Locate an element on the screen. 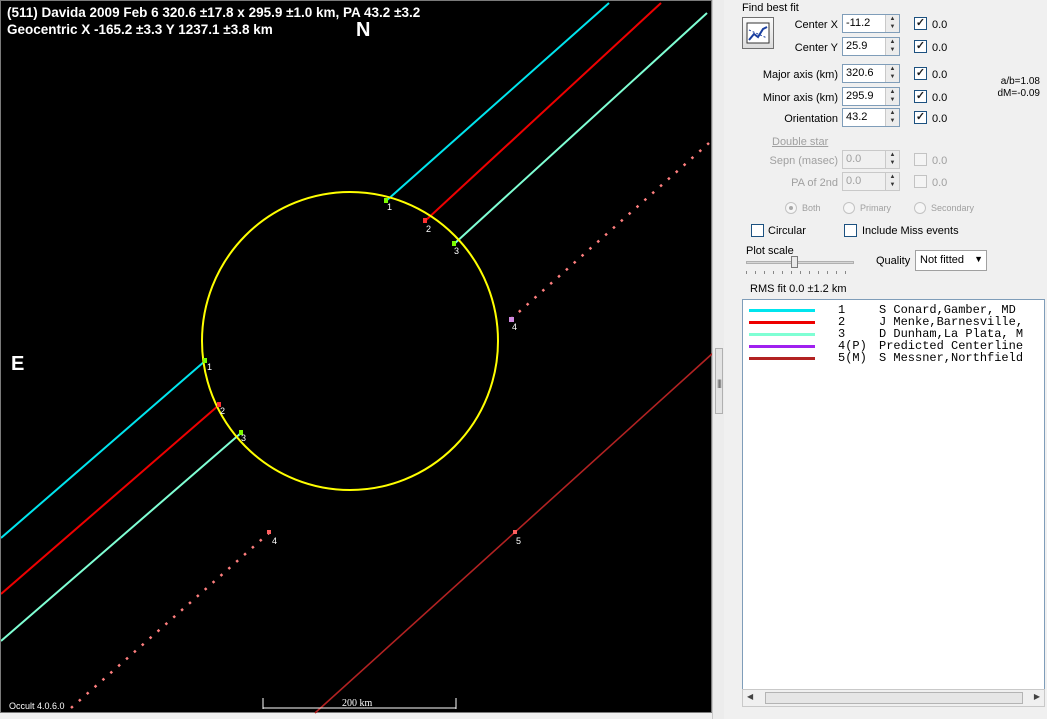 The image size is (1047, 719). predicted-limit-lower is located at coordinates (170, 620).